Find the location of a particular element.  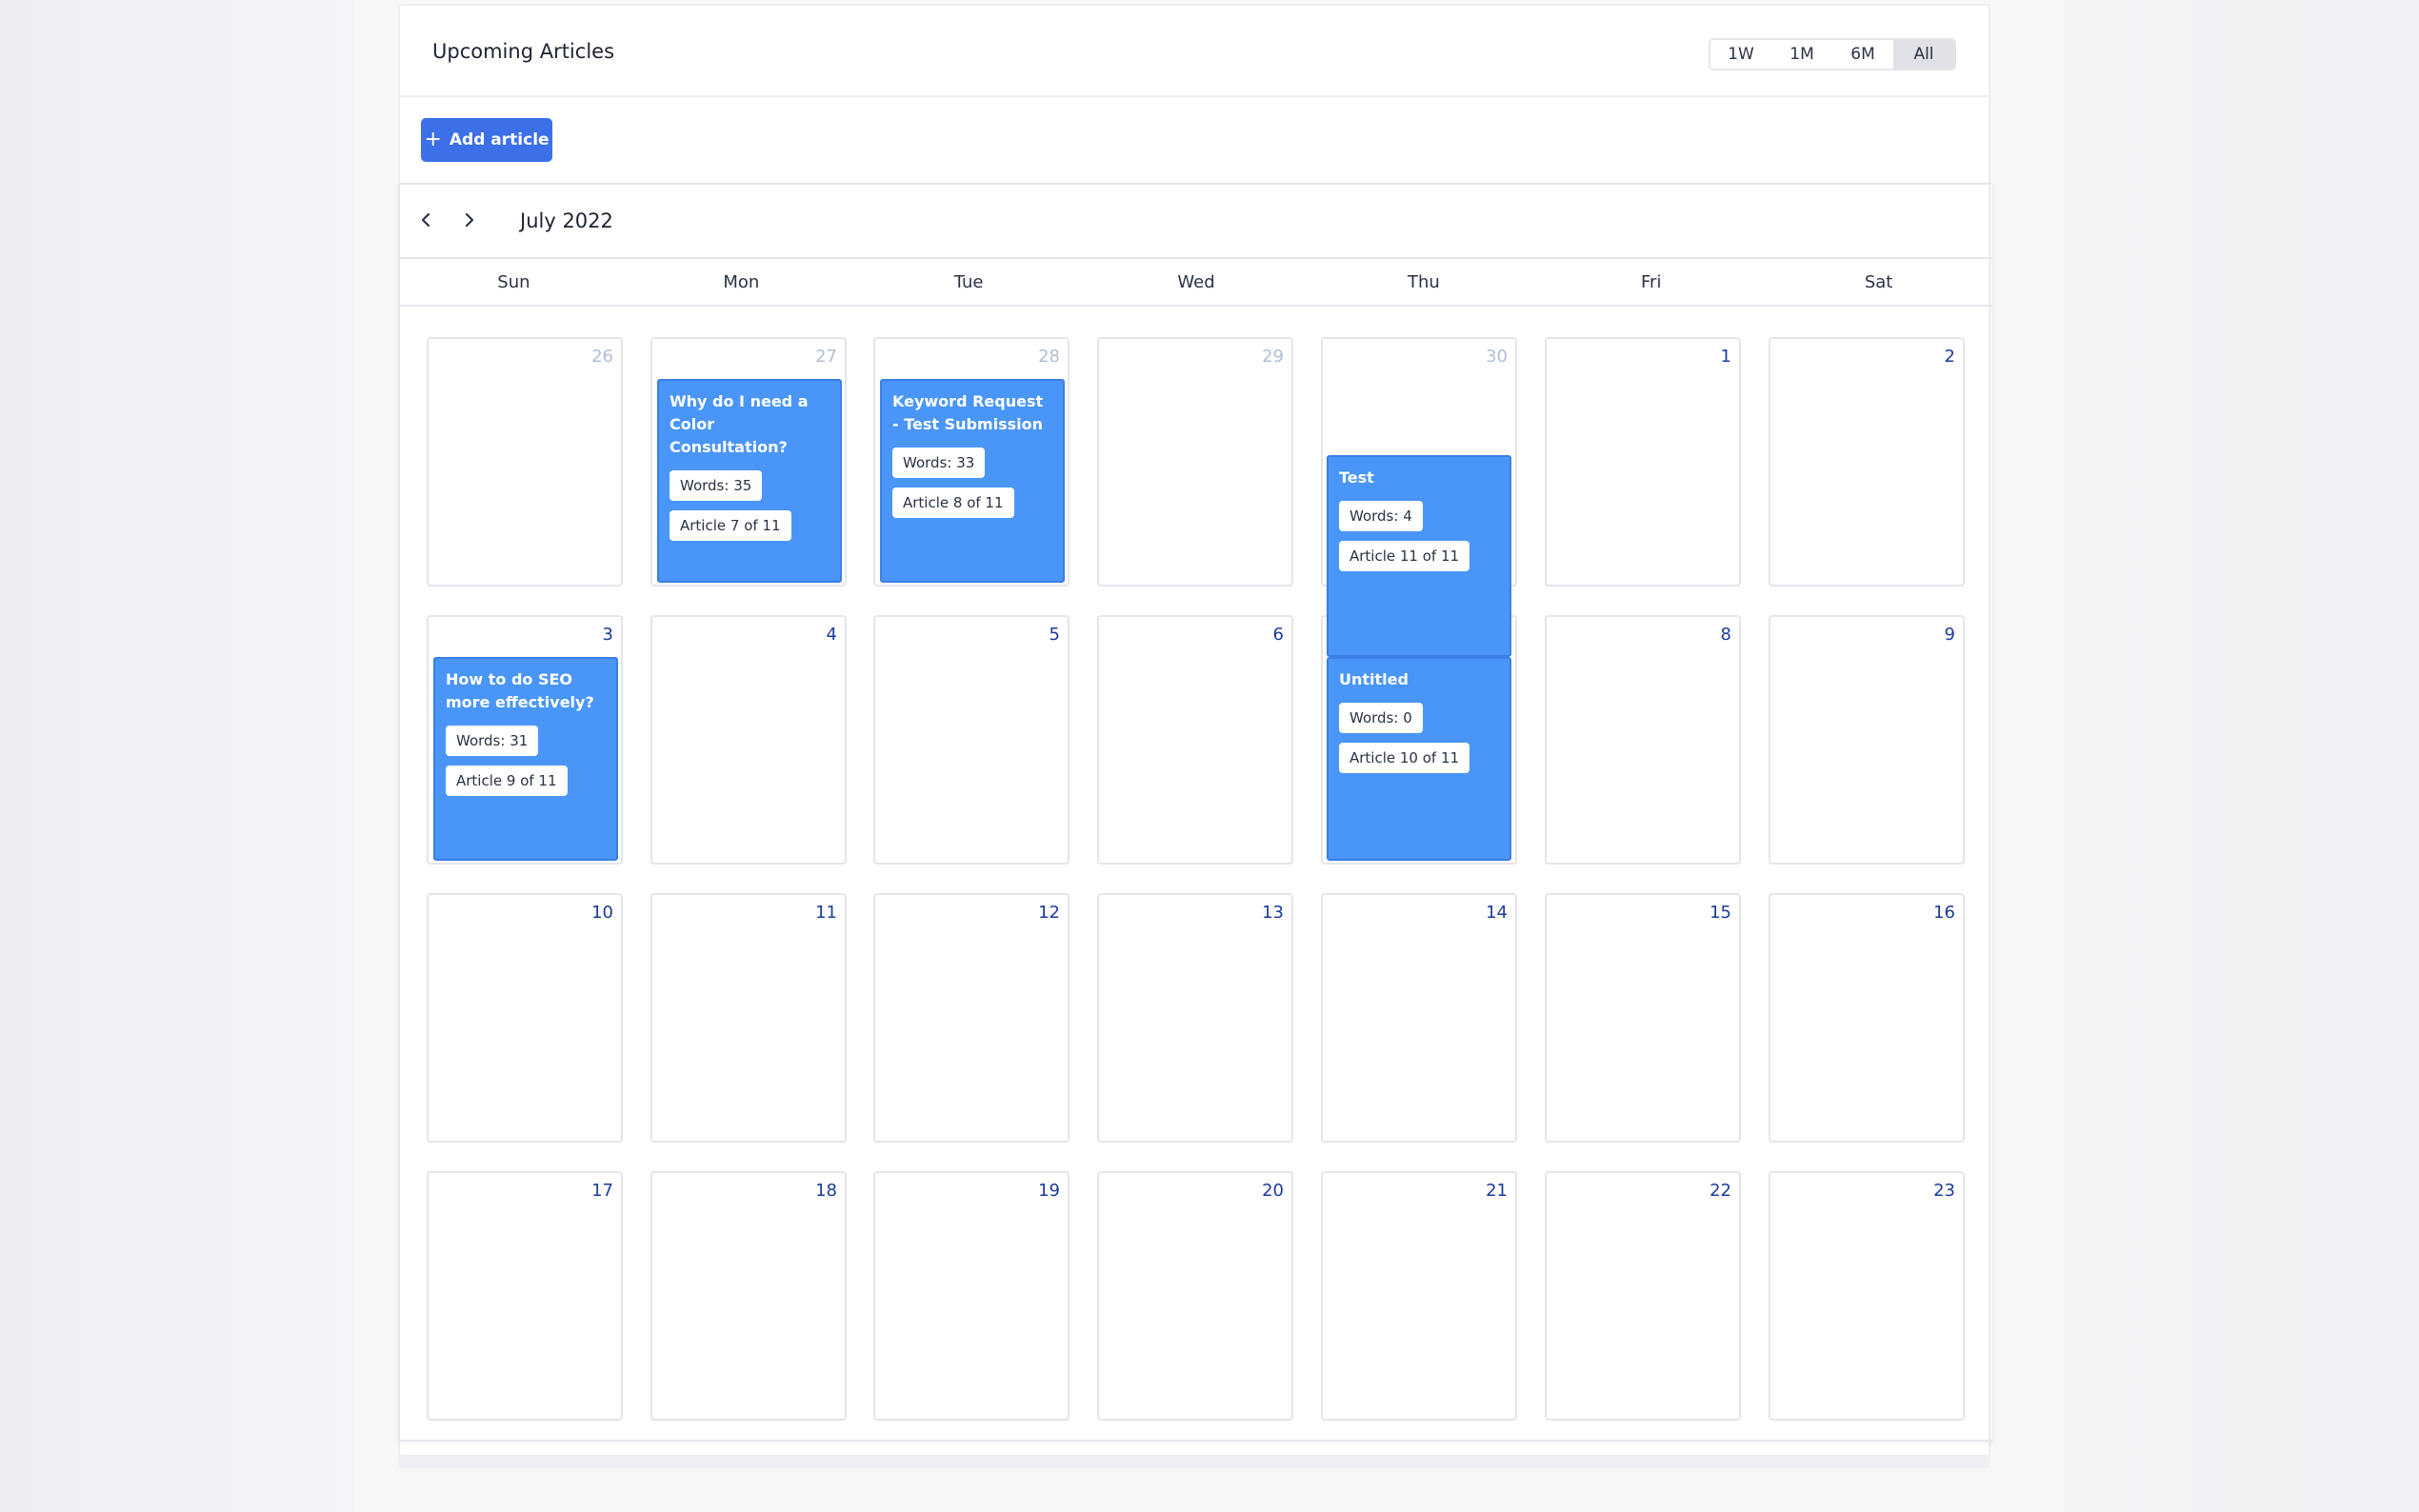

day-number: 6 is located at coordinates (1278, 635).